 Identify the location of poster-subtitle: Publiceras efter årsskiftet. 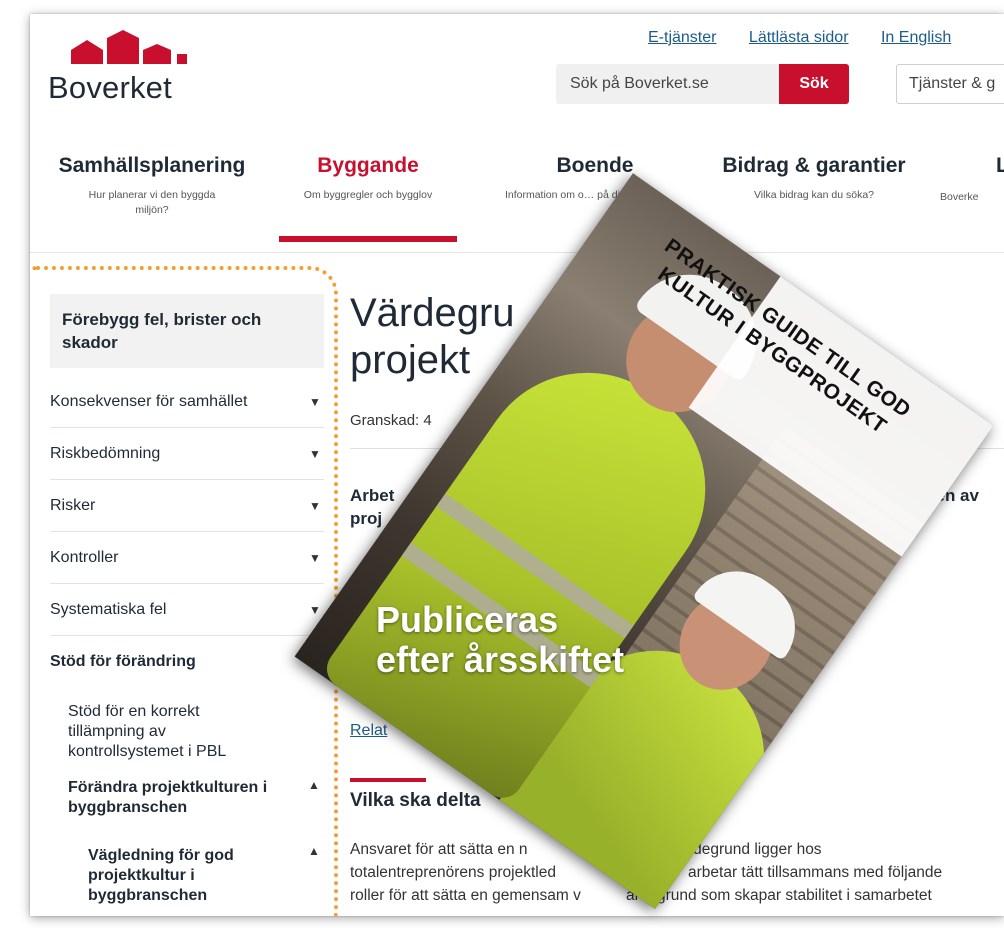
(500, 640).